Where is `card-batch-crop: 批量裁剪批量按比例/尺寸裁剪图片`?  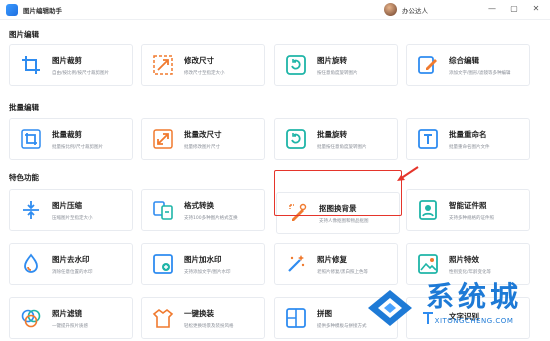
card-batch-crop: 批量裁剪批量按比例/尺寸裁剪图片 is located at coordinates (71, 139).